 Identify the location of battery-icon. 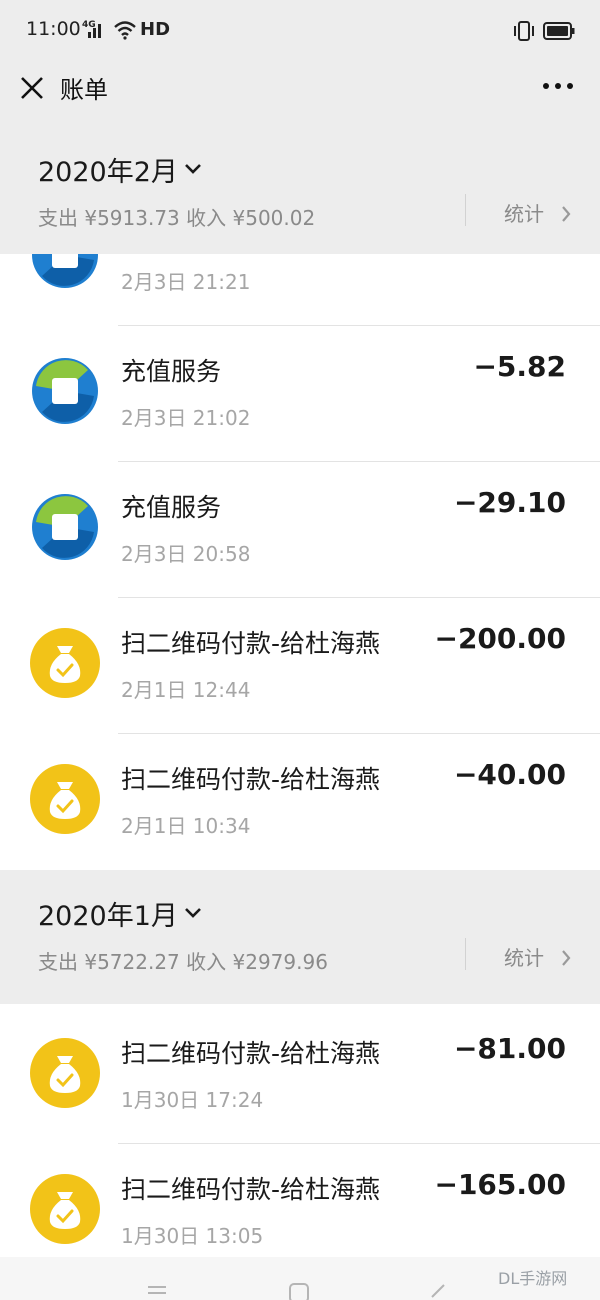
(559, 31).